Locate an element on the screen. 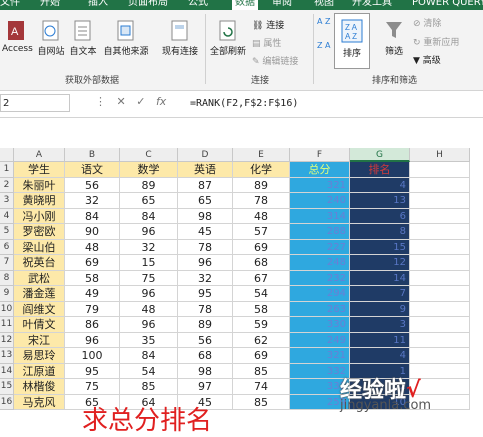 Image resolution: width=483 pixels, height=437 pixels. filter-button: 筛选 is located at coordinates (394, 37).